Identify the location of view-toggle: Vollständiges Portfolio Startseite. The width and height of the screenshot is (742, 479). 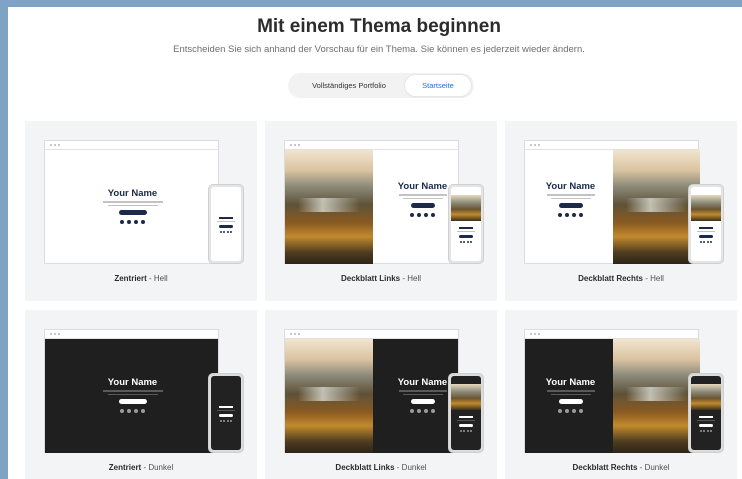
(381, 85).